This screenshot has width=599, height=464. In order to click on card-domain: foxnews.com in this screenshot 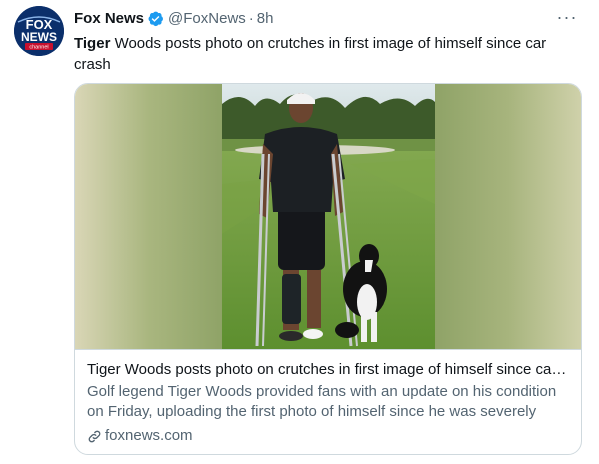, I will do `click(328, 436)`.